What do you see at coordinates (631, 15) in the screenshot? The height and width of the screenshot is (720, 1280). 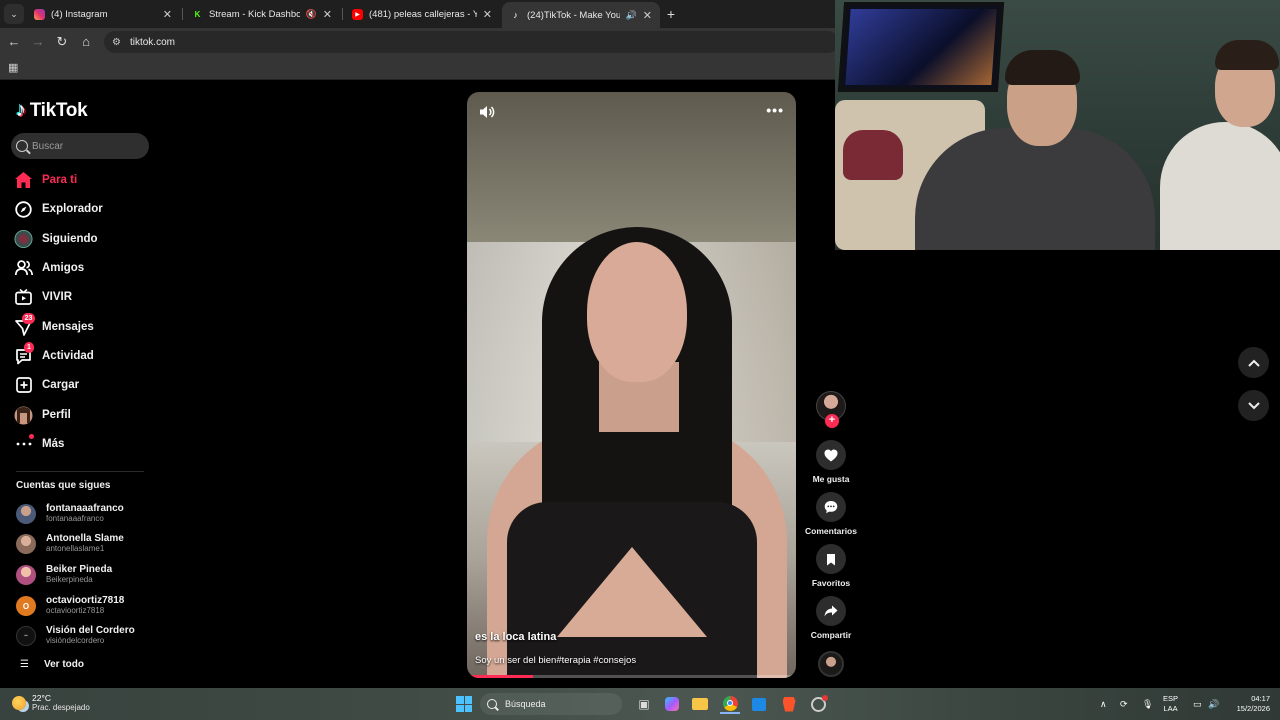 I see `audio-playing-icon: 🔊` at bounding box center [631, 15].